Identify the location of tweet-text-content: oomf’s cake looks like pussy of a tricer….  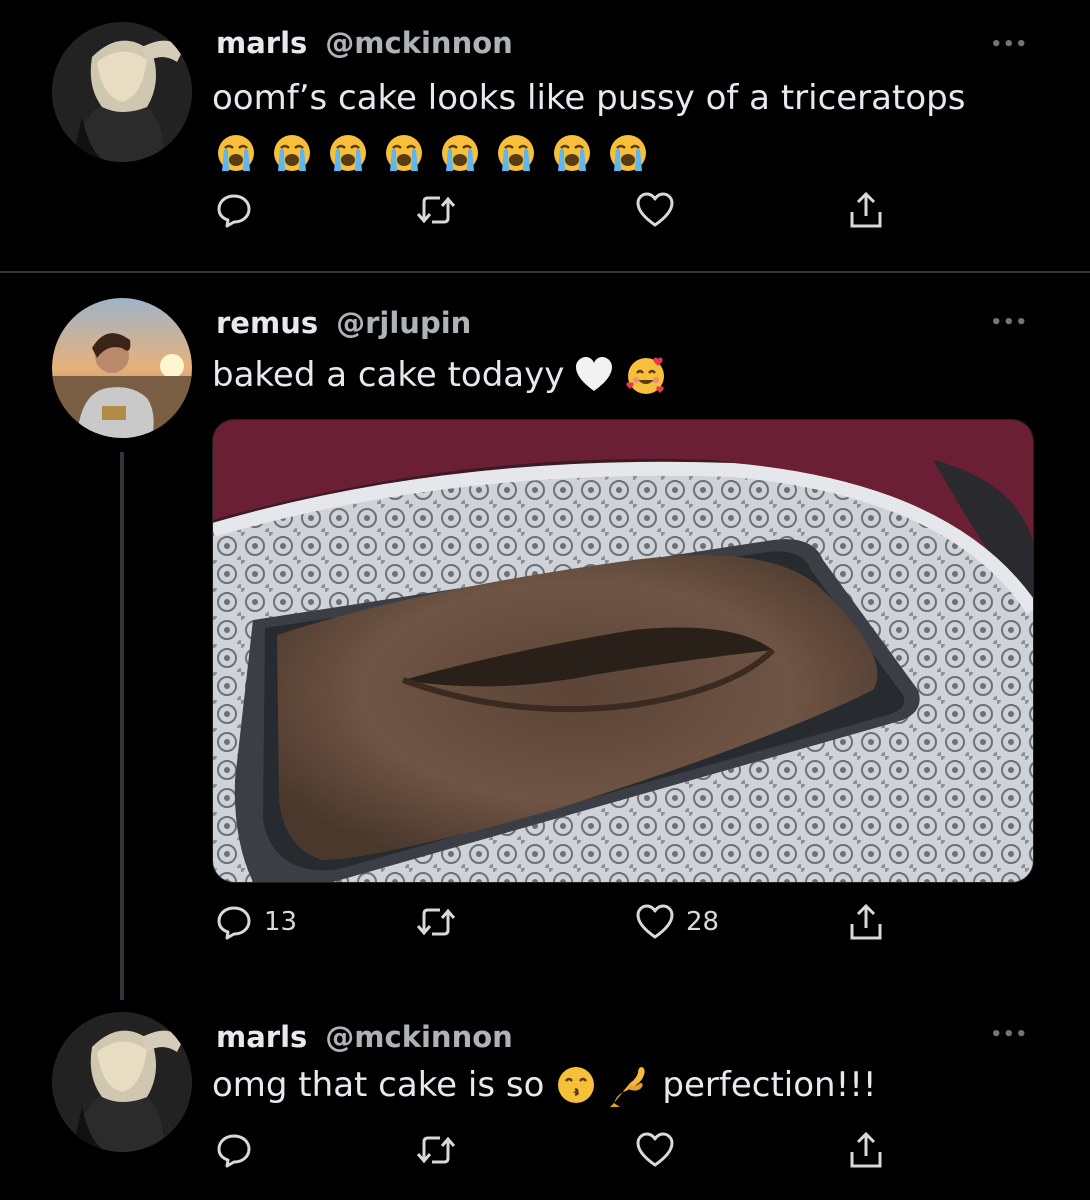
(589, 98).